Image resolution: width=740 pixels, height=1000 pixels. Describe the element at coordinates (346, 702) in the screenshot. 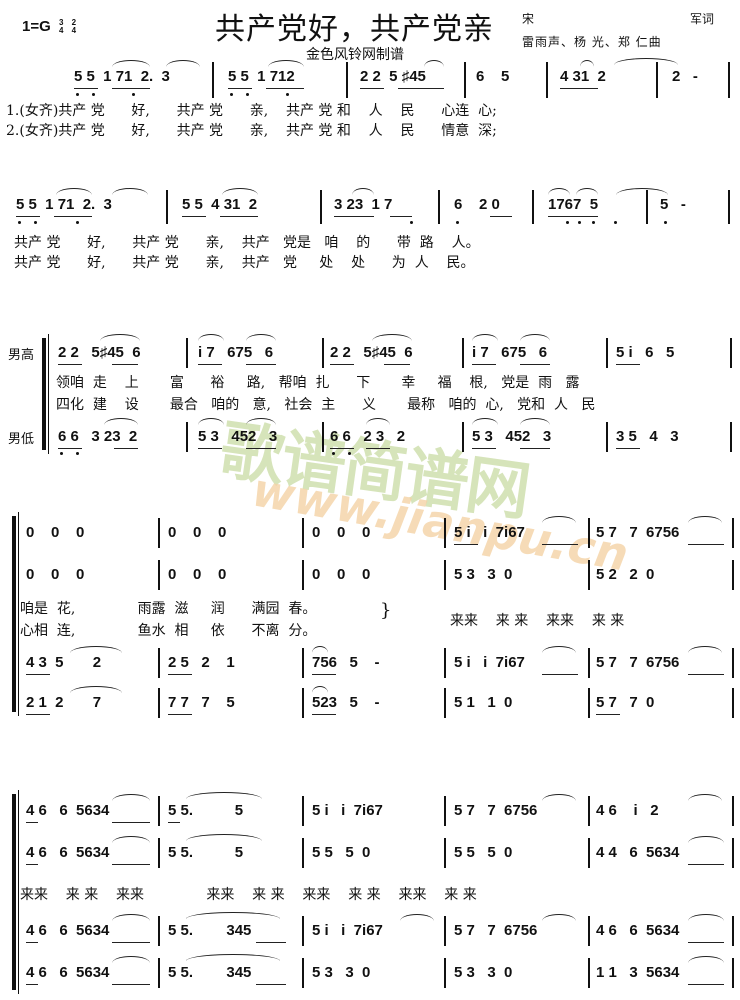

I see `measure: 523 5 -` at that location.